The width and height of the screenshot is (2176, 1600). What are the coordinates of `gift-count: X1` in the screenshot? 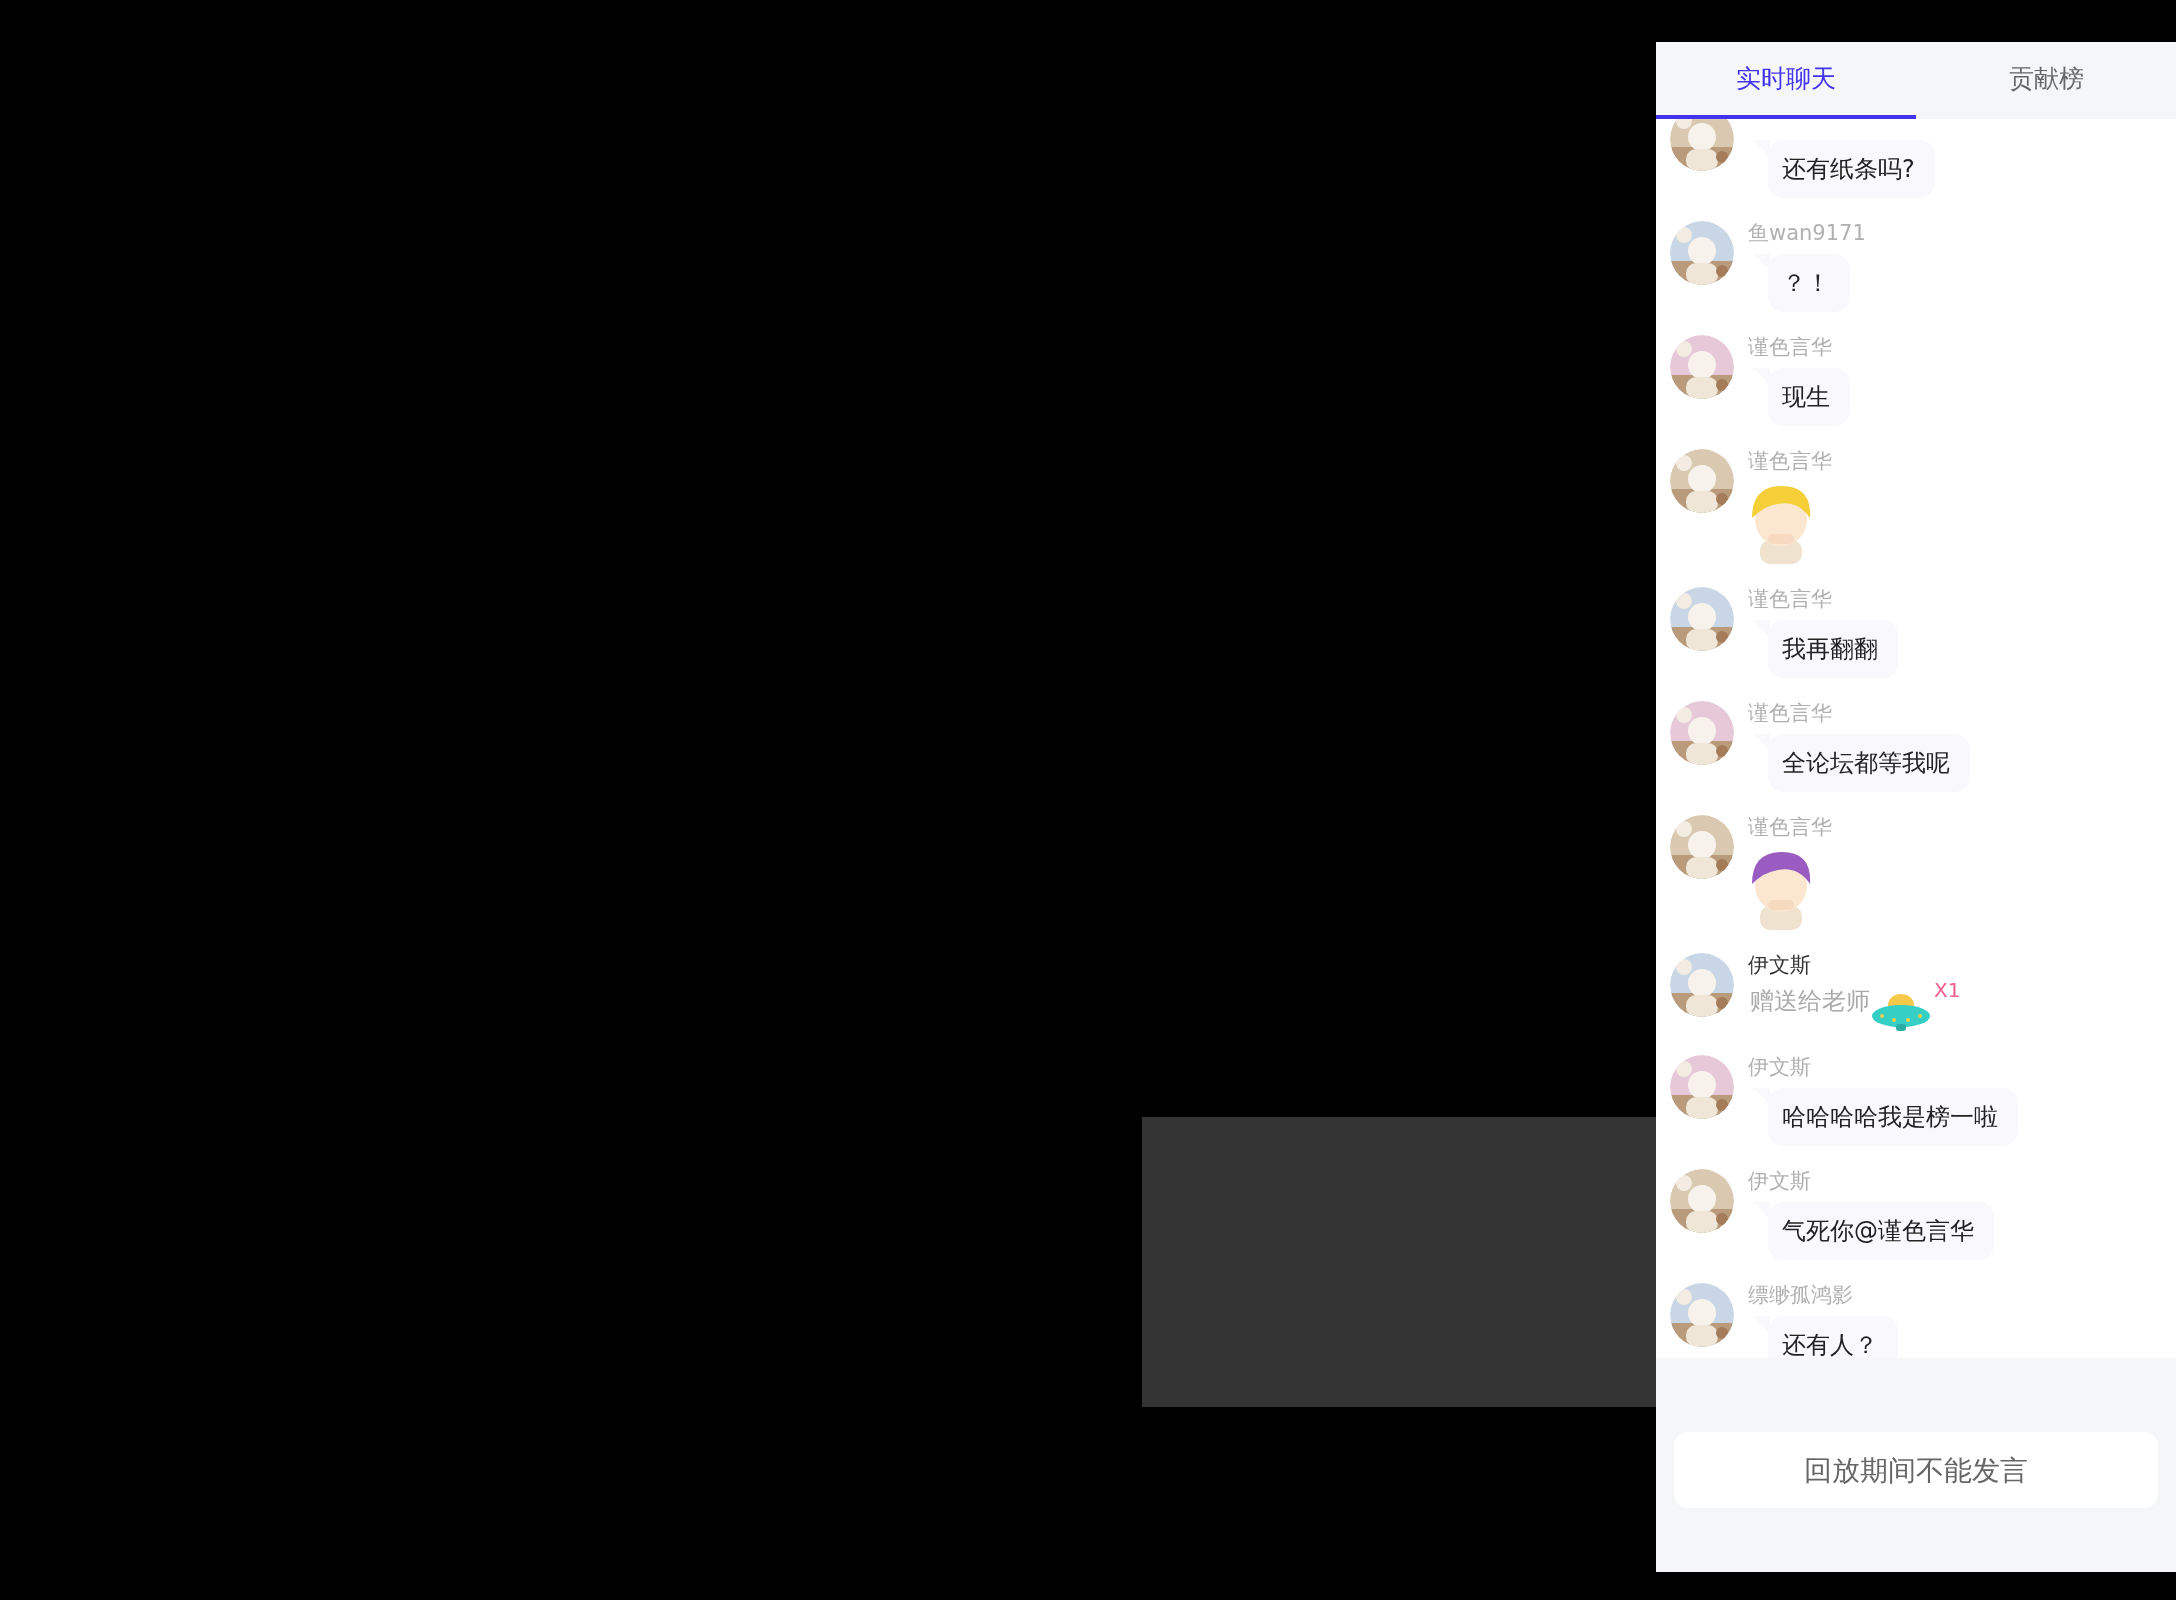 It's located at (1947, 990).